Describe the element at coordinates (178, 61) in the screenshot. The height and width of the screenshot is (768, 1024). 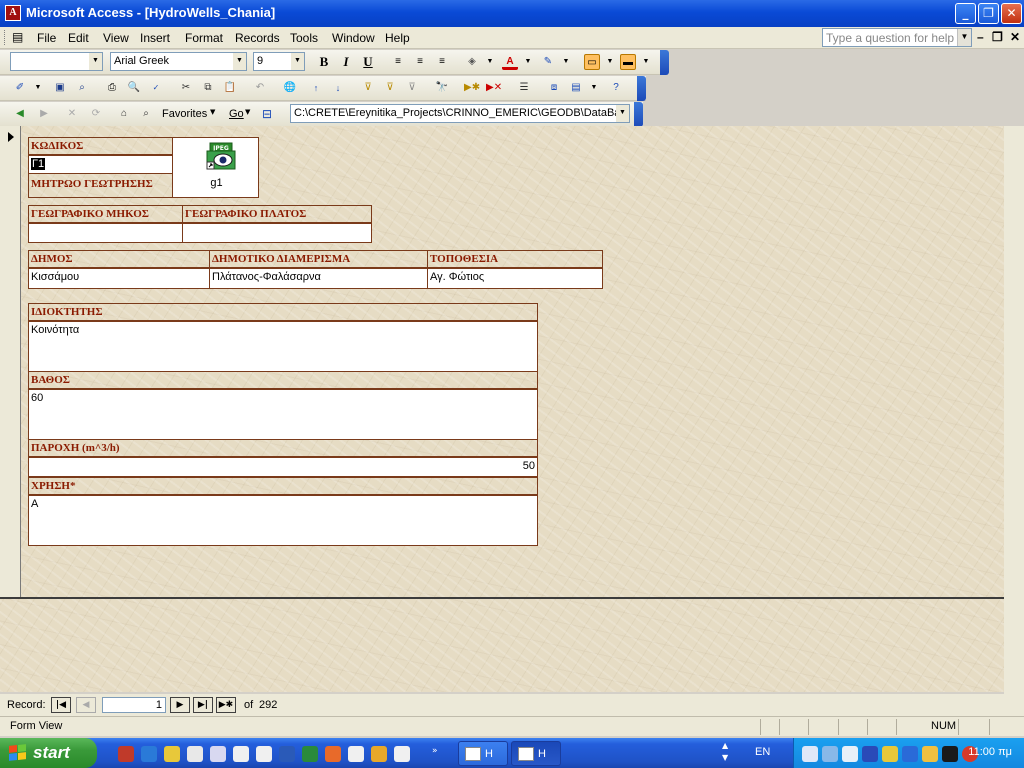
I see `font-name-combo: Arial Greek ▼` at that location.